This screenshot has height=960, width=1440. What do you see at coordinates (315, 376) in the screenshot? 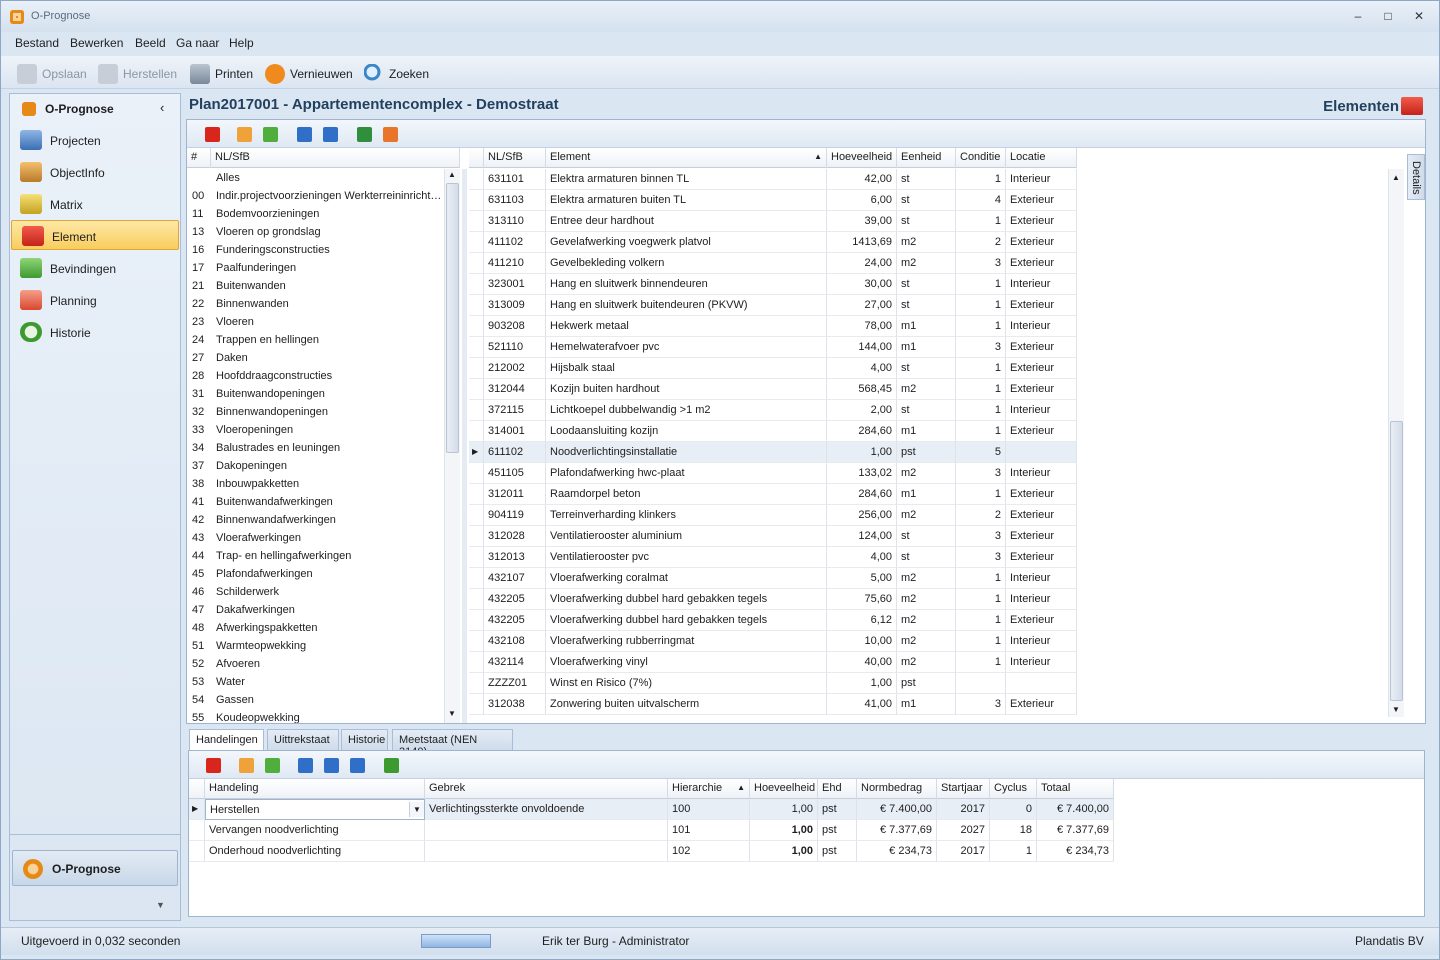
I see `list-item: 28 Hoofddraagconstructies` at bounding box center [315, 376].